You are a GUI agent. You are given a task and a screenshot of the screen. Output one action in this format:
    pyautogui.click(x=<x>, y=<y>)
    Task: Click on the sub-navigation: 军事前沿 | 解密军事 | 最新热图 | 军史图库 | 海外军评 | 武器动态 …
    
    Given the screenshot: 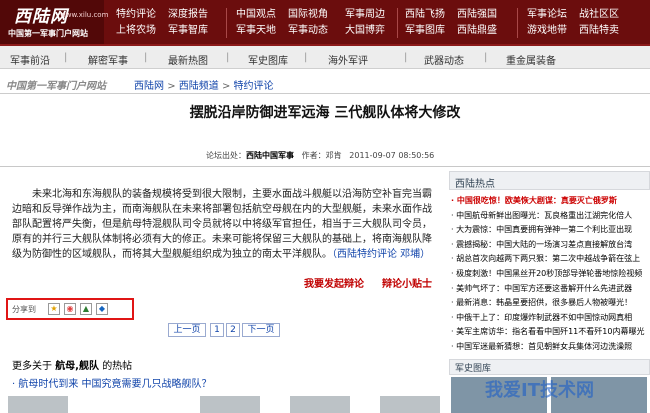 What is the action you would take?
    pyautogui.click(x=325, y=56)
    